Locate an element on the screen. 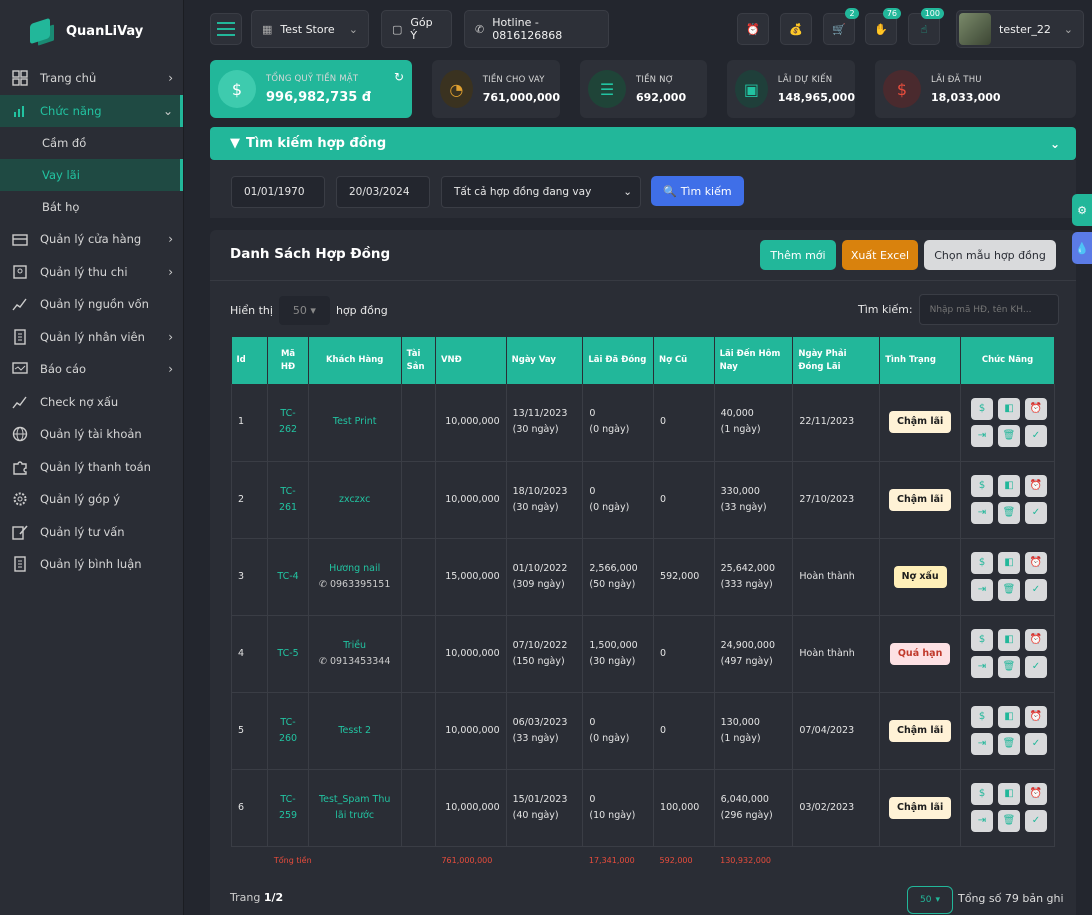 The width and height of the screenshot is (1092, 915). column-header: Lãi Đã Đóng is located at coordinates (618, 360).